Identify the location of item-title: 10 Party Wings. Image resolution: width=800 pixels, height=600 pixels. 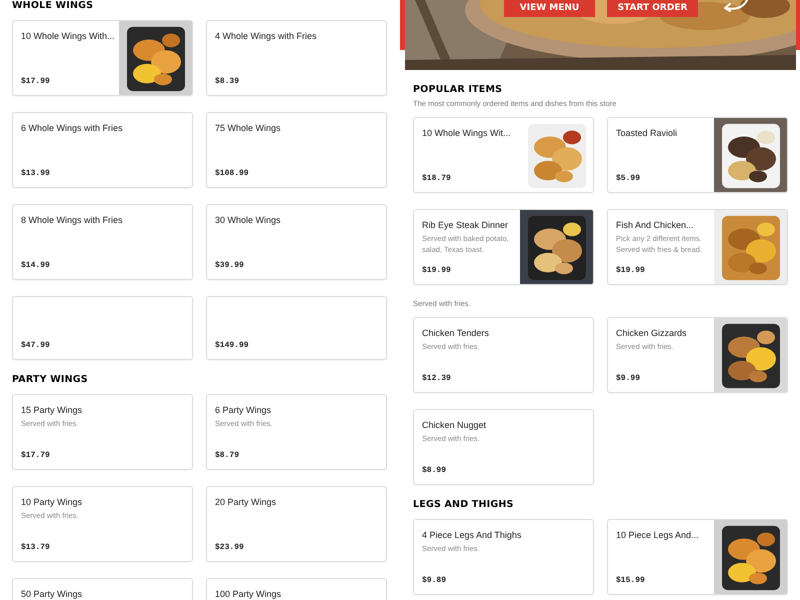
(52, 502).